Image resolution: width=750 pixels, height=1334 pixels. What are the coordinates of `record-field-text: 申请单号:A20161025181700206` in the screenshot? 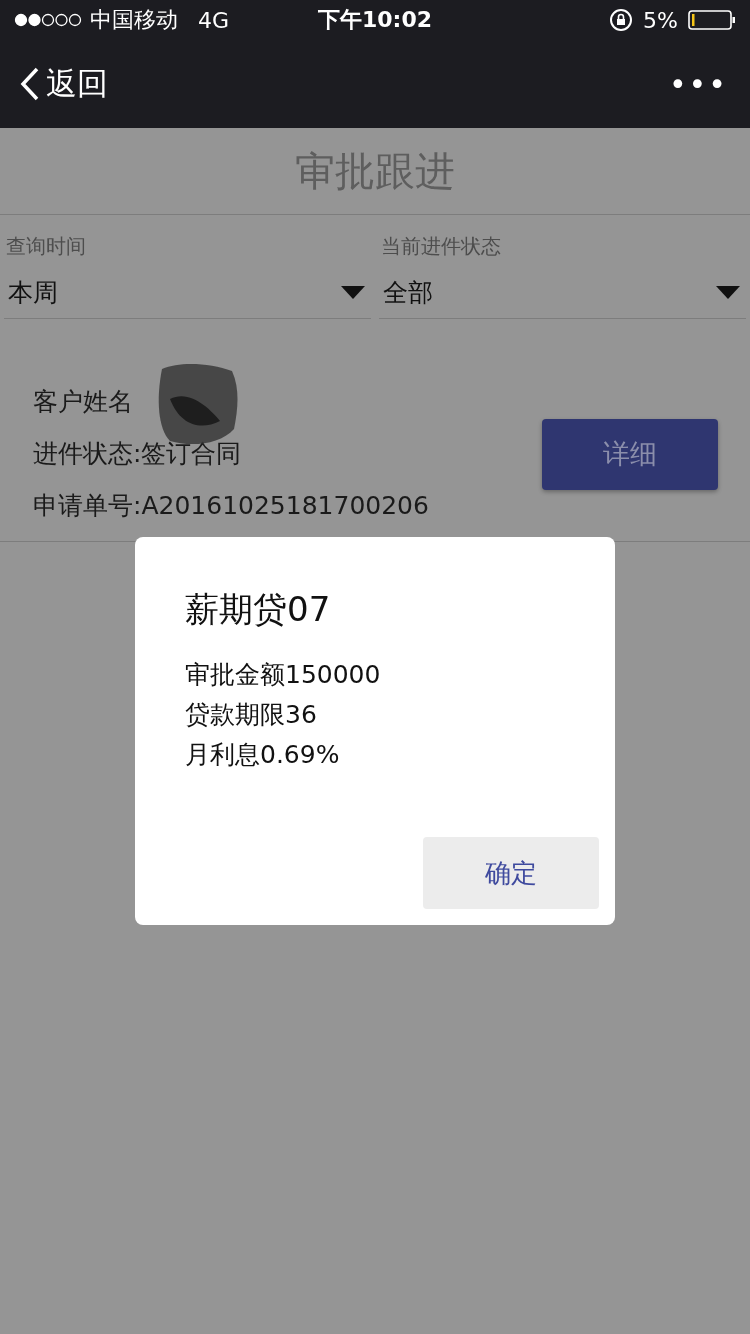 It's located at (231, 506).